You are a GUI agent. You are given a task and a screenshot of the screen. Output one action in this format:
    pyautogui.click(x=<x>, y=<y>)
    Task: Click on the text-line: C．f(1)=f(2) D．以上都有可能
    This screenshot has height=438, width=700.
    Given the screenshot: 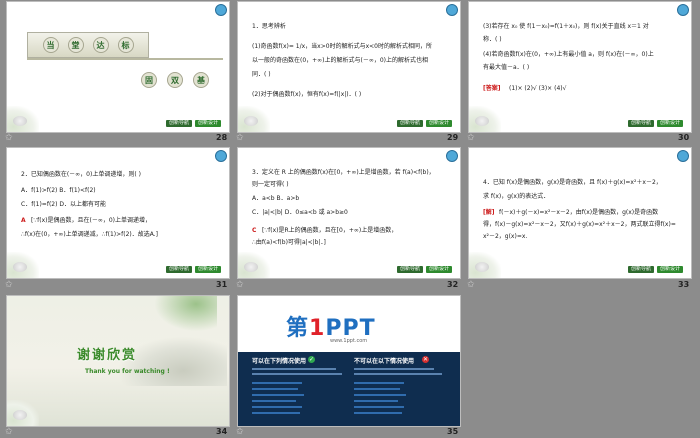 What is the action you would take?
    pyautogui.click(x=63, y=204)
    